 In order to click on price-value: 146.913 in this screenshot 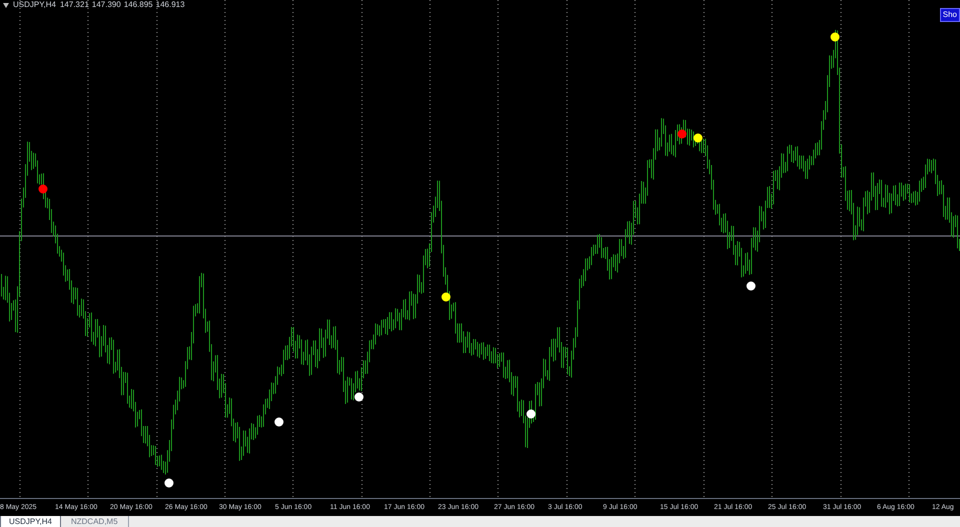, I will do `click(170, 5)`.